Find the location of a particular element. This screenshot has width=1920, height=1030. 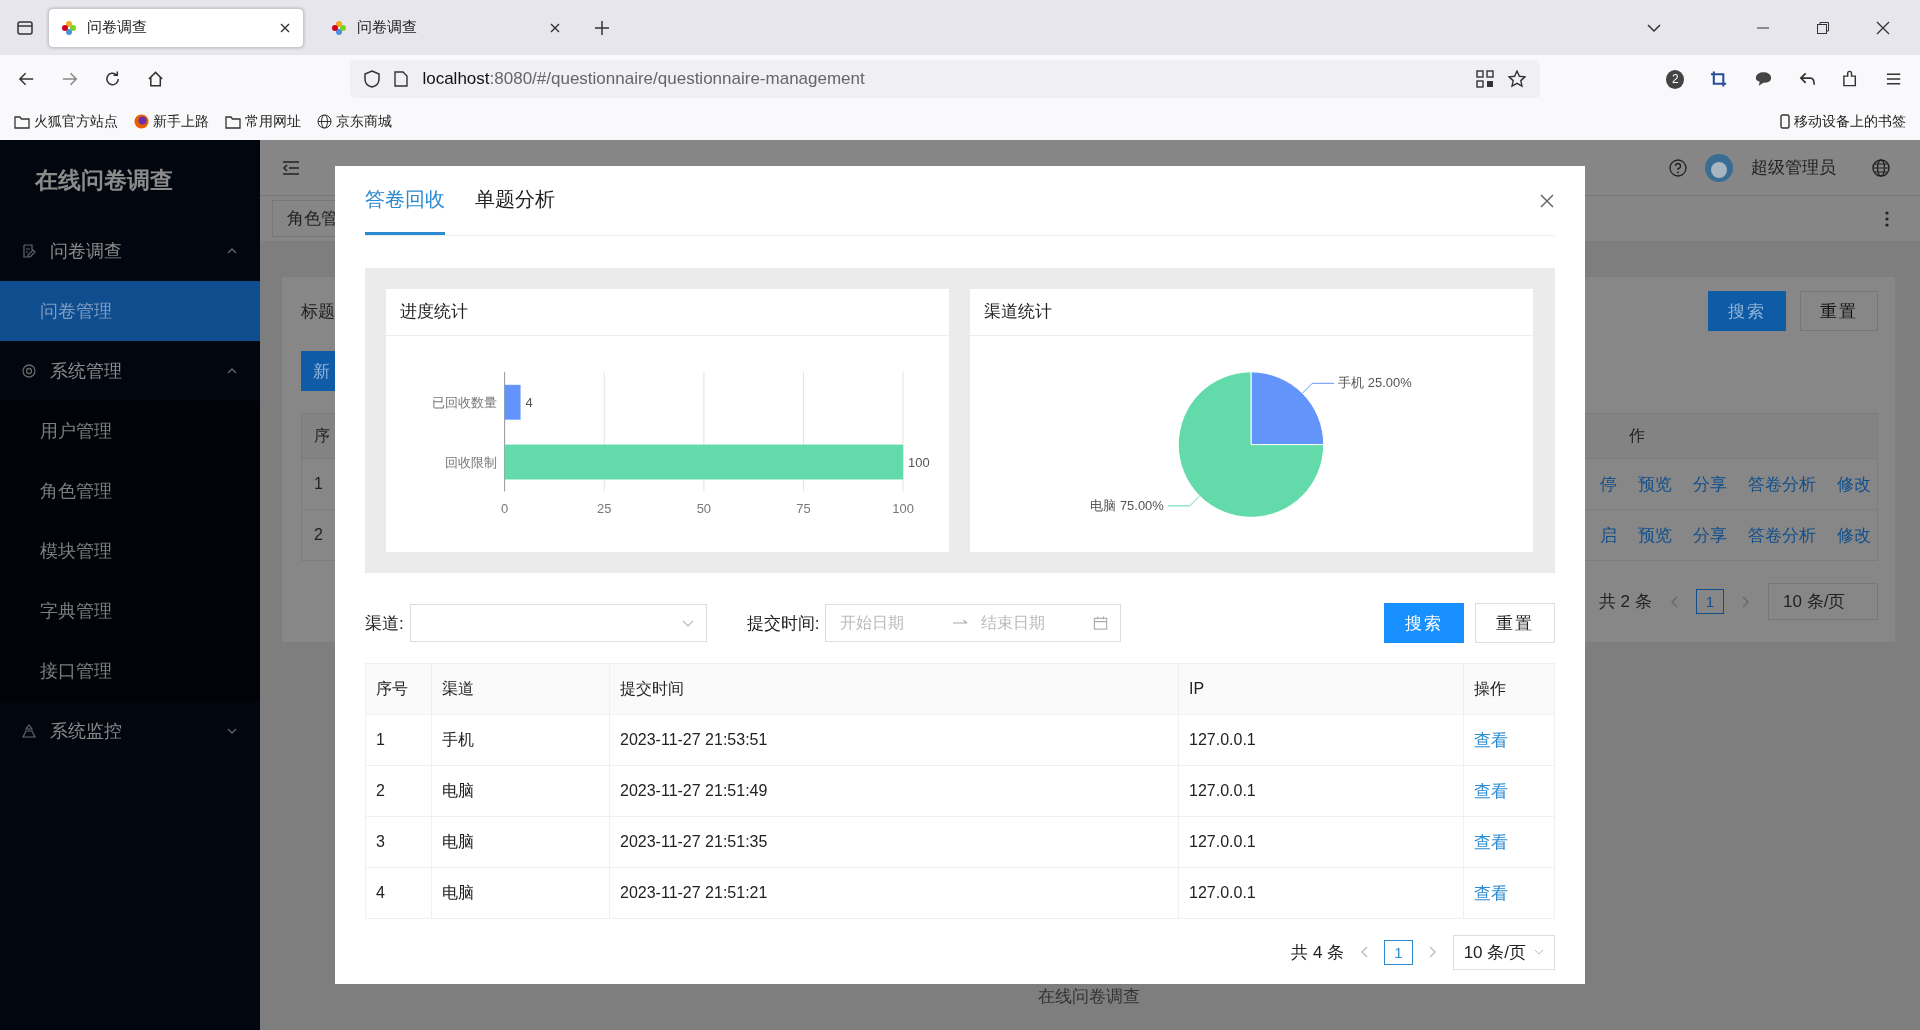

start-date-input: 开始日期 is located at coordinates (890, 623).